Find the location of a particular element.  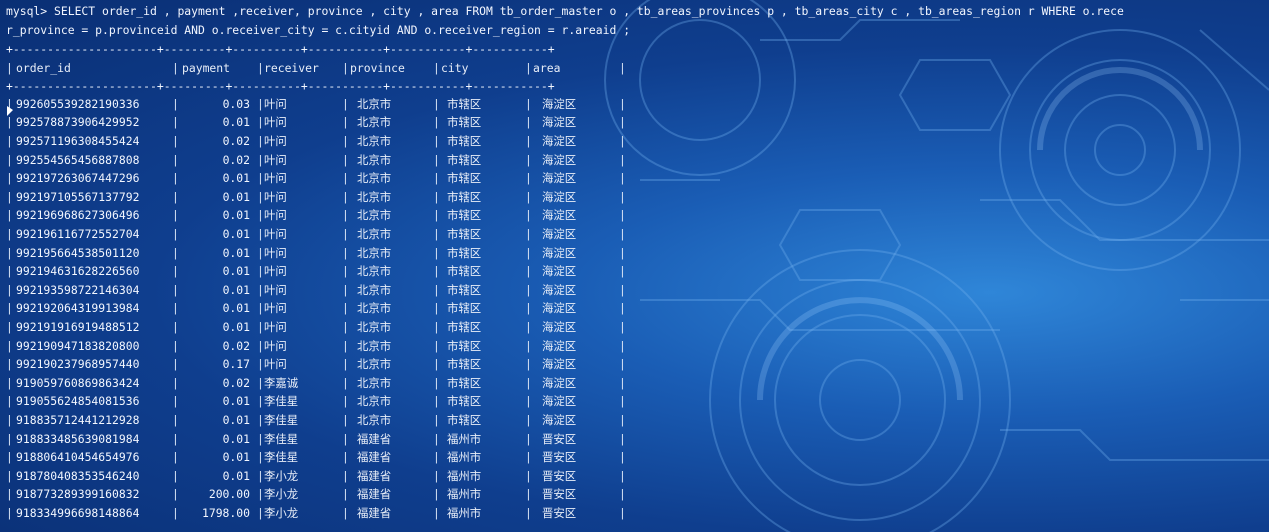

table-row: | | | | | | | 992192064319913984 0.01 叶问 北京市 市辖区 海淀区 is located at coordinates (326, 308).